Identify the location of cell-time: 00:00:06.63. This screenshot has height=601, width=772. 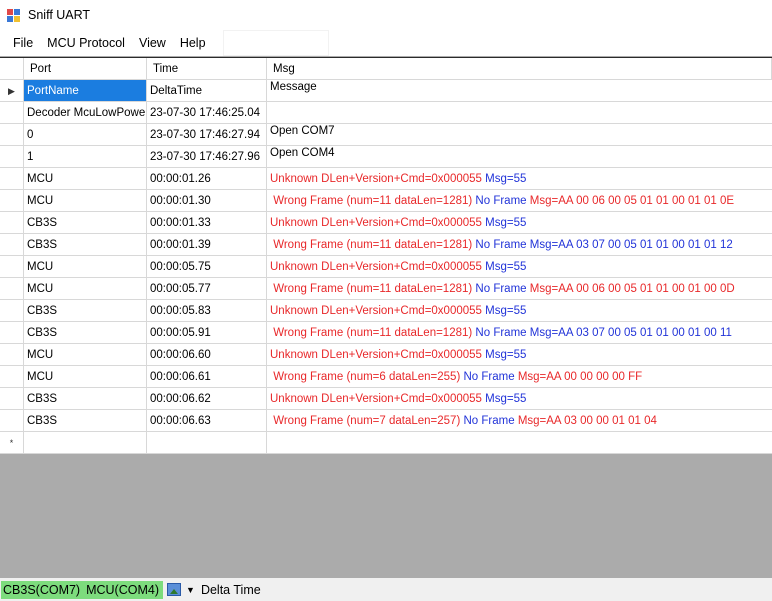
(207, 421).